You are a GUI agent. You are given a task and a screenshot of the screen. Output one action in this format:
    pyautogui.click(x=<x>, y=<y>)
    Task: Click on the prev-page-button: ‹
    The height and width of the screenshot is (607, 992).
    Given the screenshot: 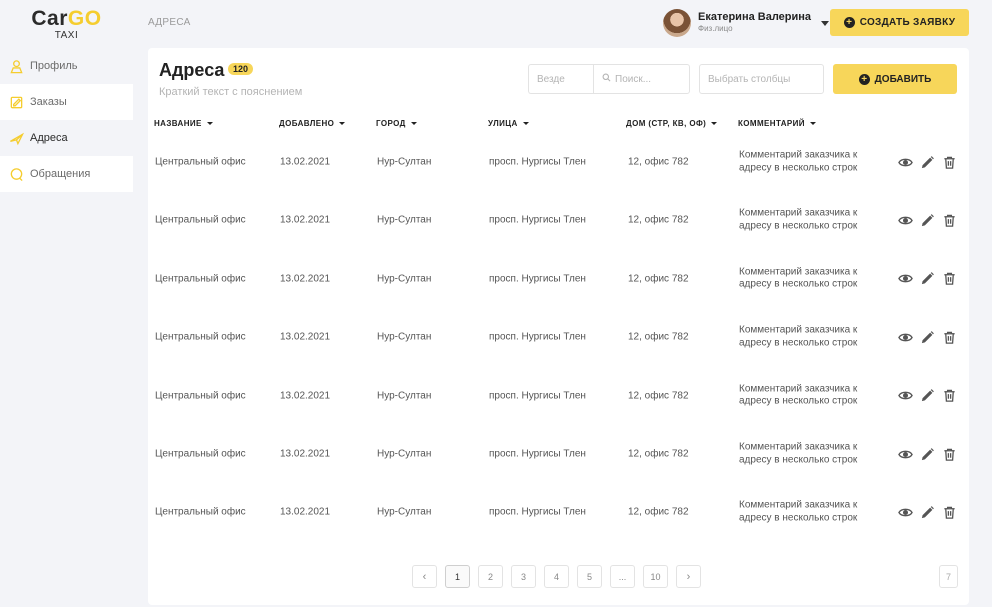 What is the action you would take?
    pyautogui.click(x=424, y=576)
    